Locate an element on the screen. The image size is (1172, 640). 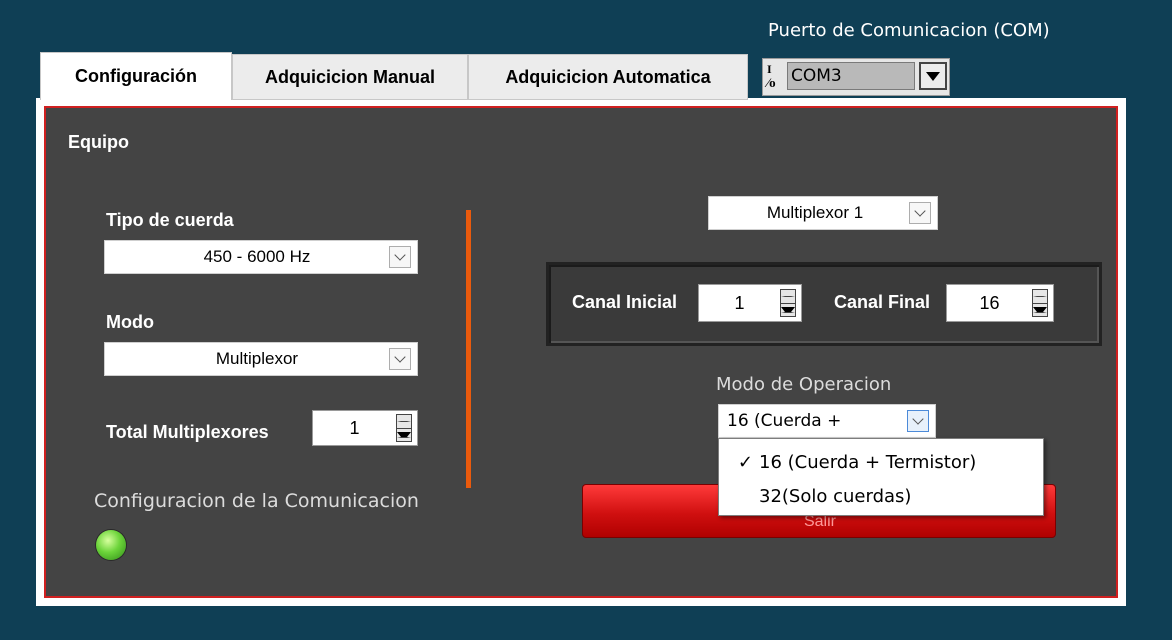
menu-item-16-cuerda-termistor: ✓ 16 (Cuerda + Termistor) is located at coordinates (881, 462).